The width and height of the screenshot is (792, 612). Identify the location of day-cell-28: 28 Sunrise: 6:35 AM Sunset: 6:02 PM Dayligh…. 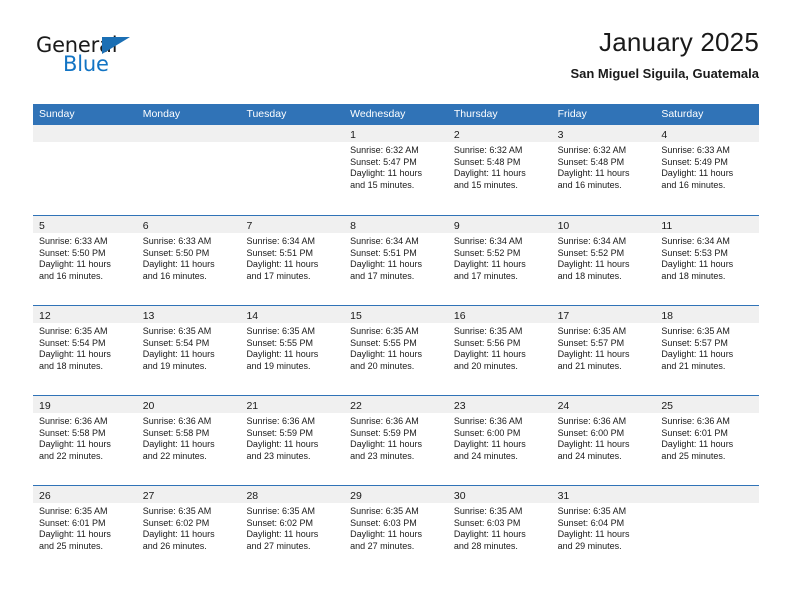
(292, 530).